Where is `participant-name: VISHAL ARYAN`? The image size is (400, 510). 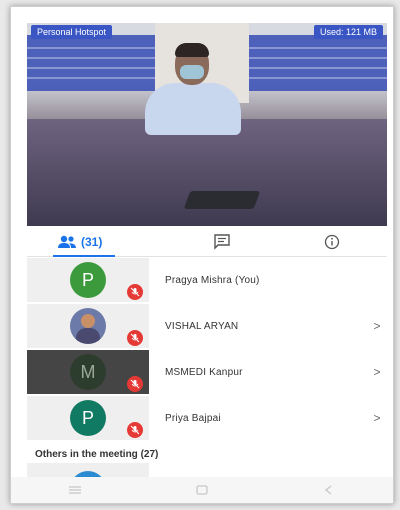 participant-name: VISHAL ARYAN is located at coordinates (202, 326).